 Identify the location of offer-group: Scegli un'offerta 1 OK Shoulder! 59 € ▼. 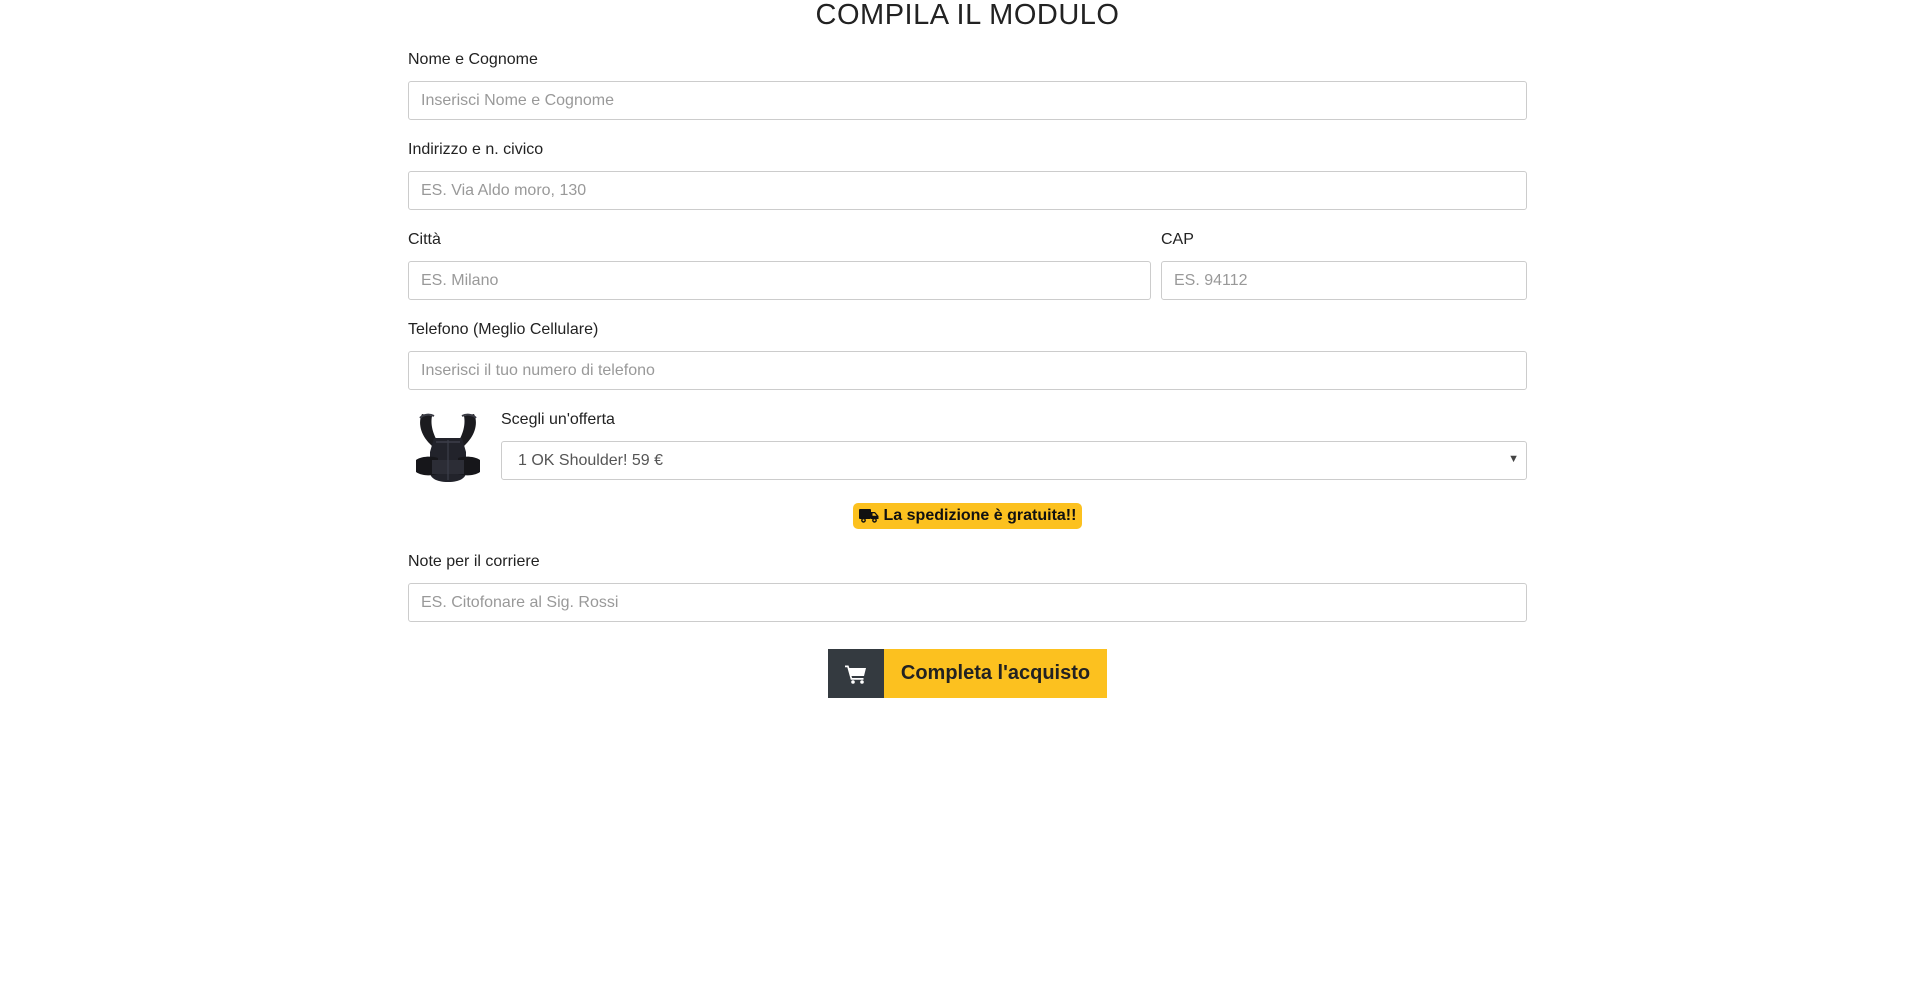
(1014, 444).